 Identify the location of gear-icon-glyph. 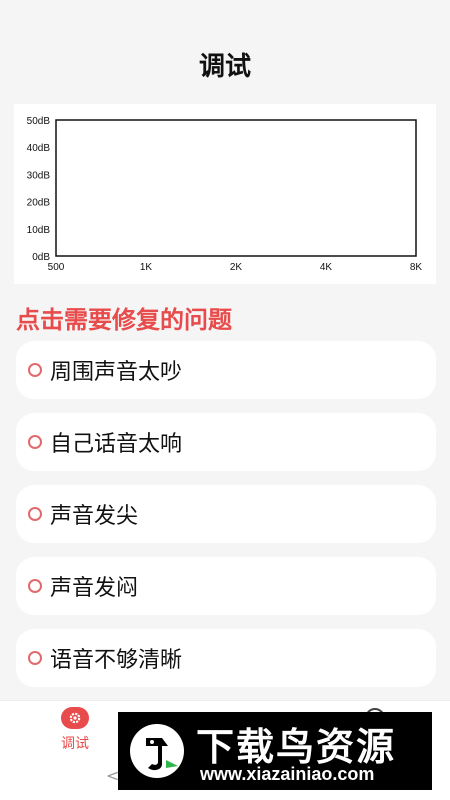
(75, 718).